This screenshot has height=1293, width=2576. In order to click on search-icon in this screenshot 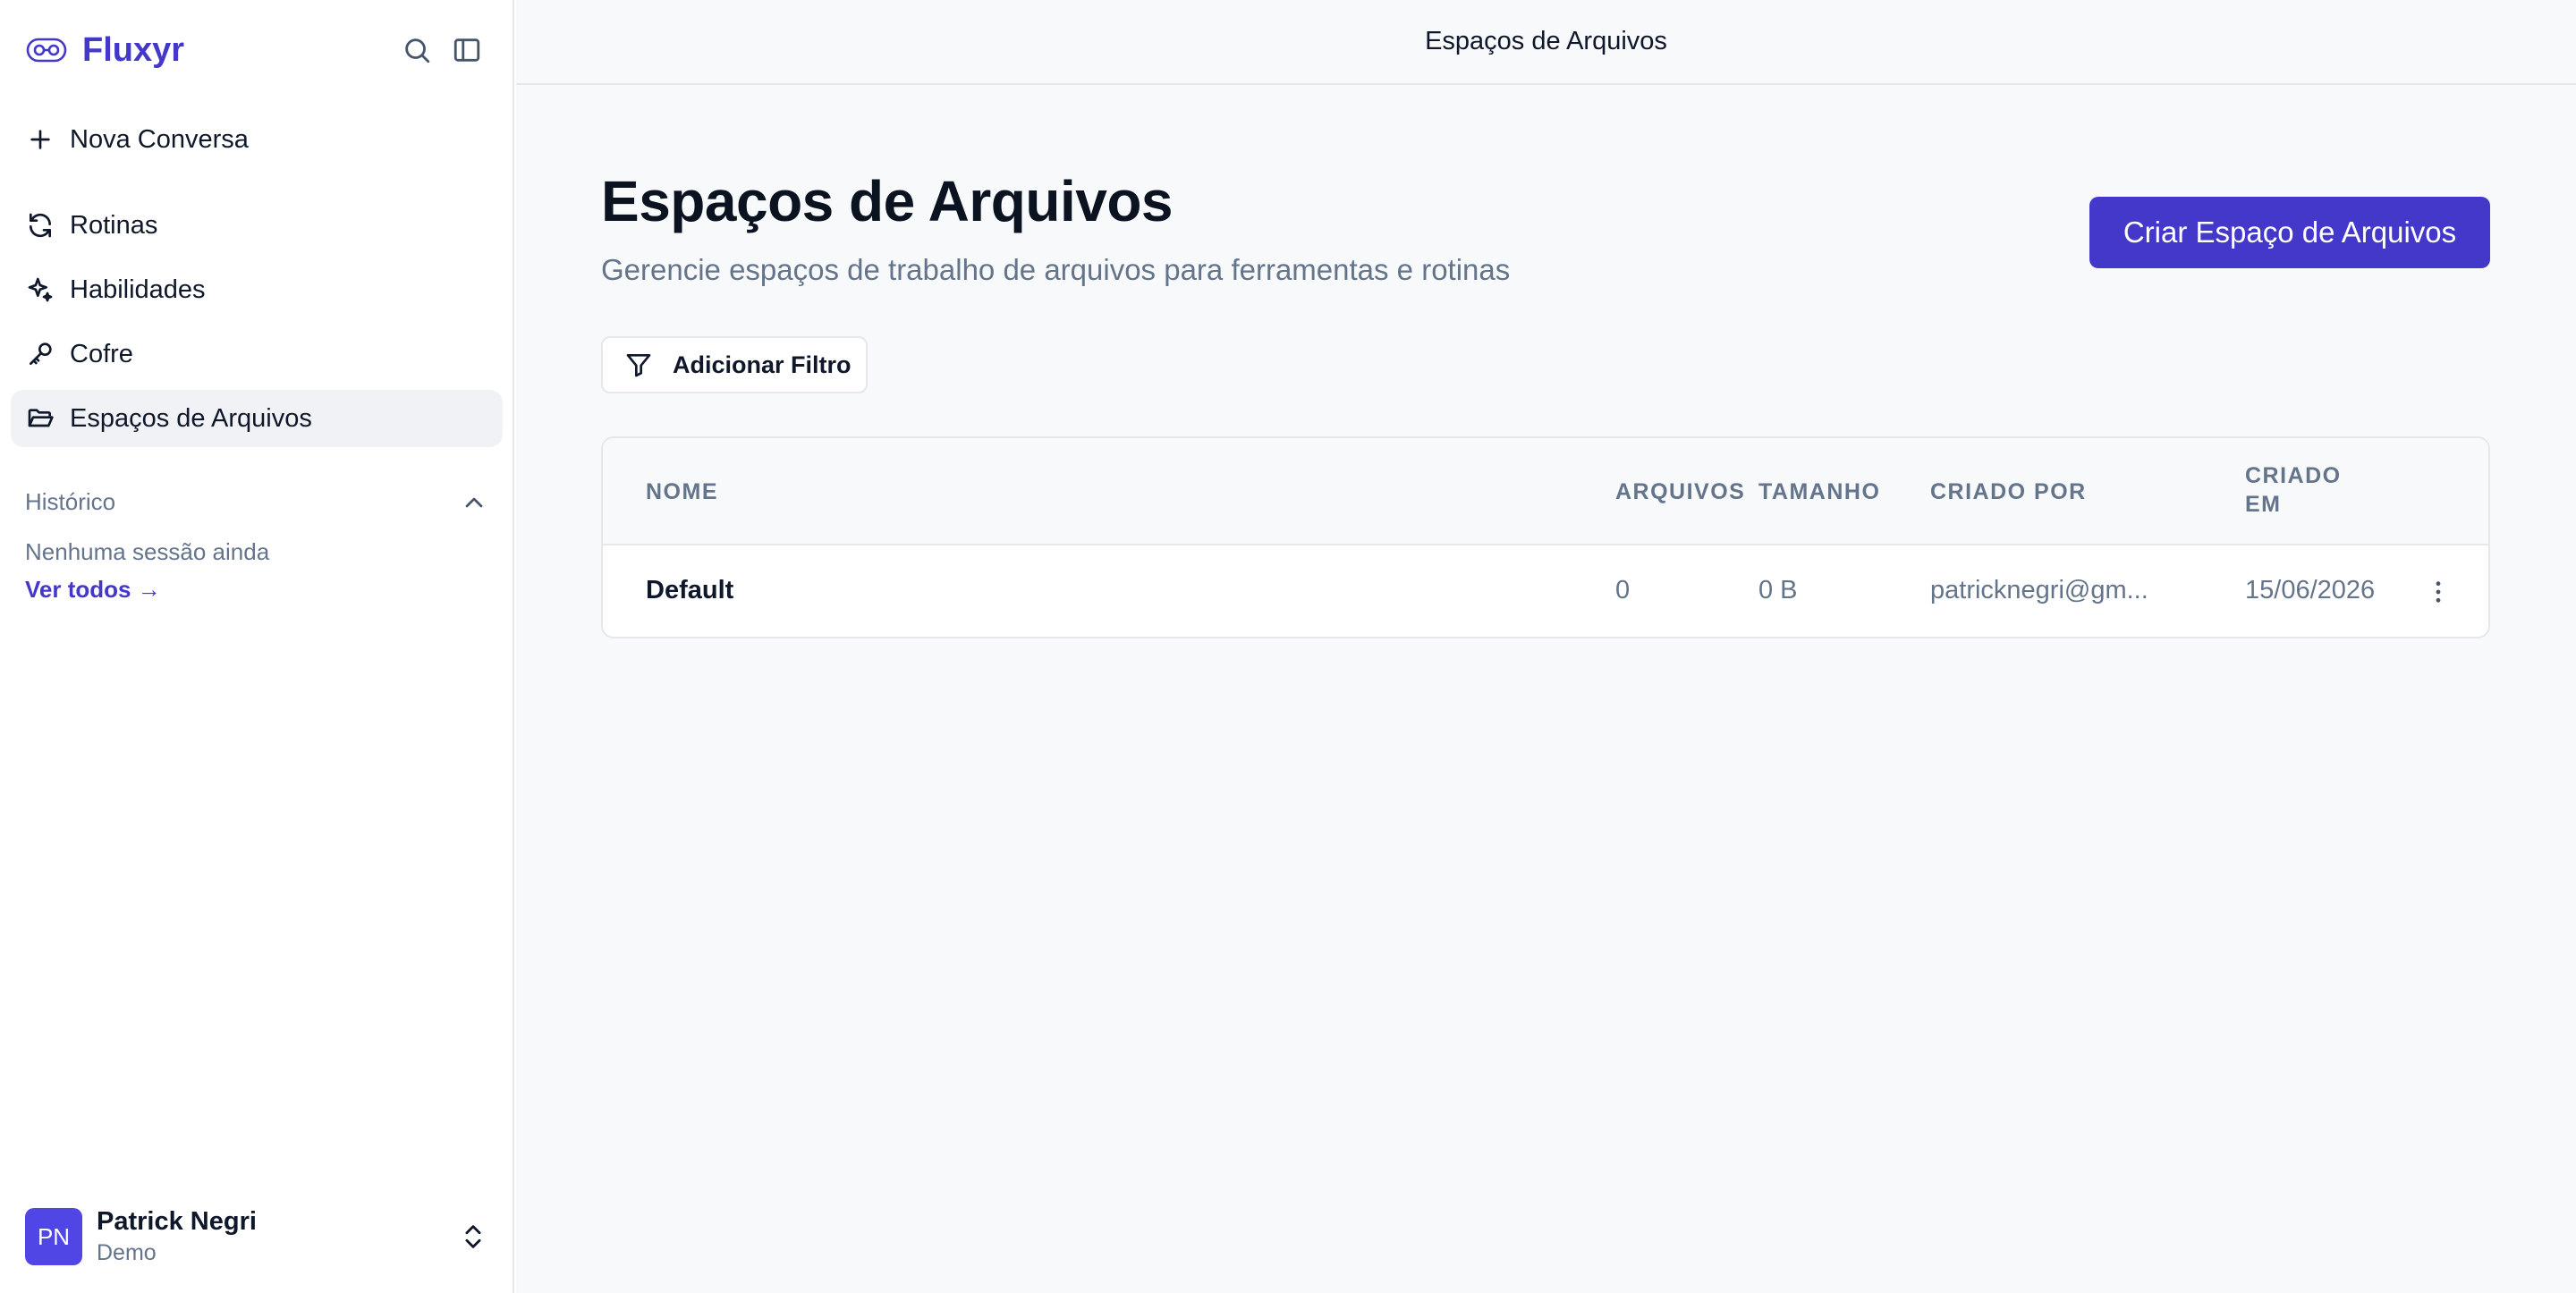, I will do `click(417, 51)`.